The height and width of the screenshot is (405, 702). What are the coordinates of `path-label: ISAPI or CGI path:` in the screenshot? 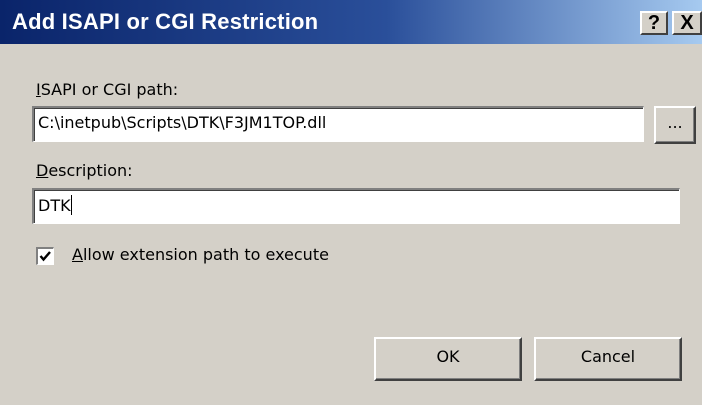 It's located at (107, 89).